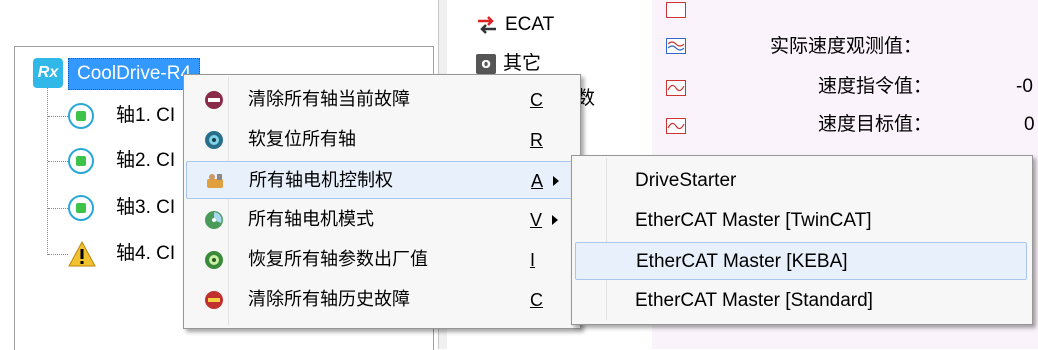 This screenshot has height=350, width=1038. I want to click on tree-item-axis-4: 轴4. CI, so click(145, 254).